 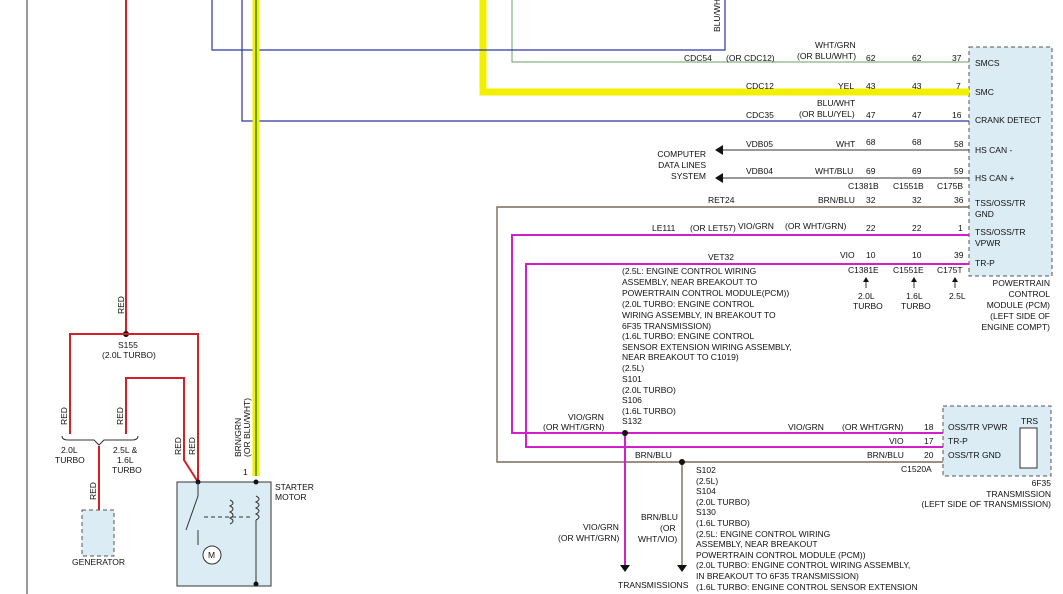 I want to click on pin-number: 43, so click(x=917, y=86).